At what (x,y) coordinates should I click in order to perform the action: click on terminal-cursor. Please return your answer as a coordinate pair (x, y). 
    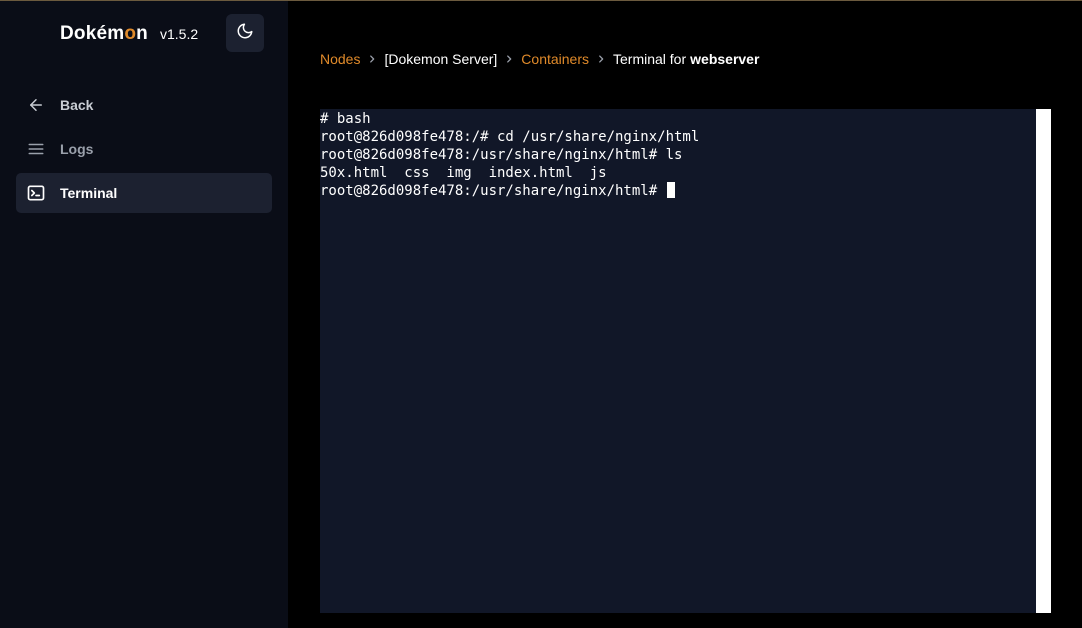
    Looking at the image, I should click on (670, 190).